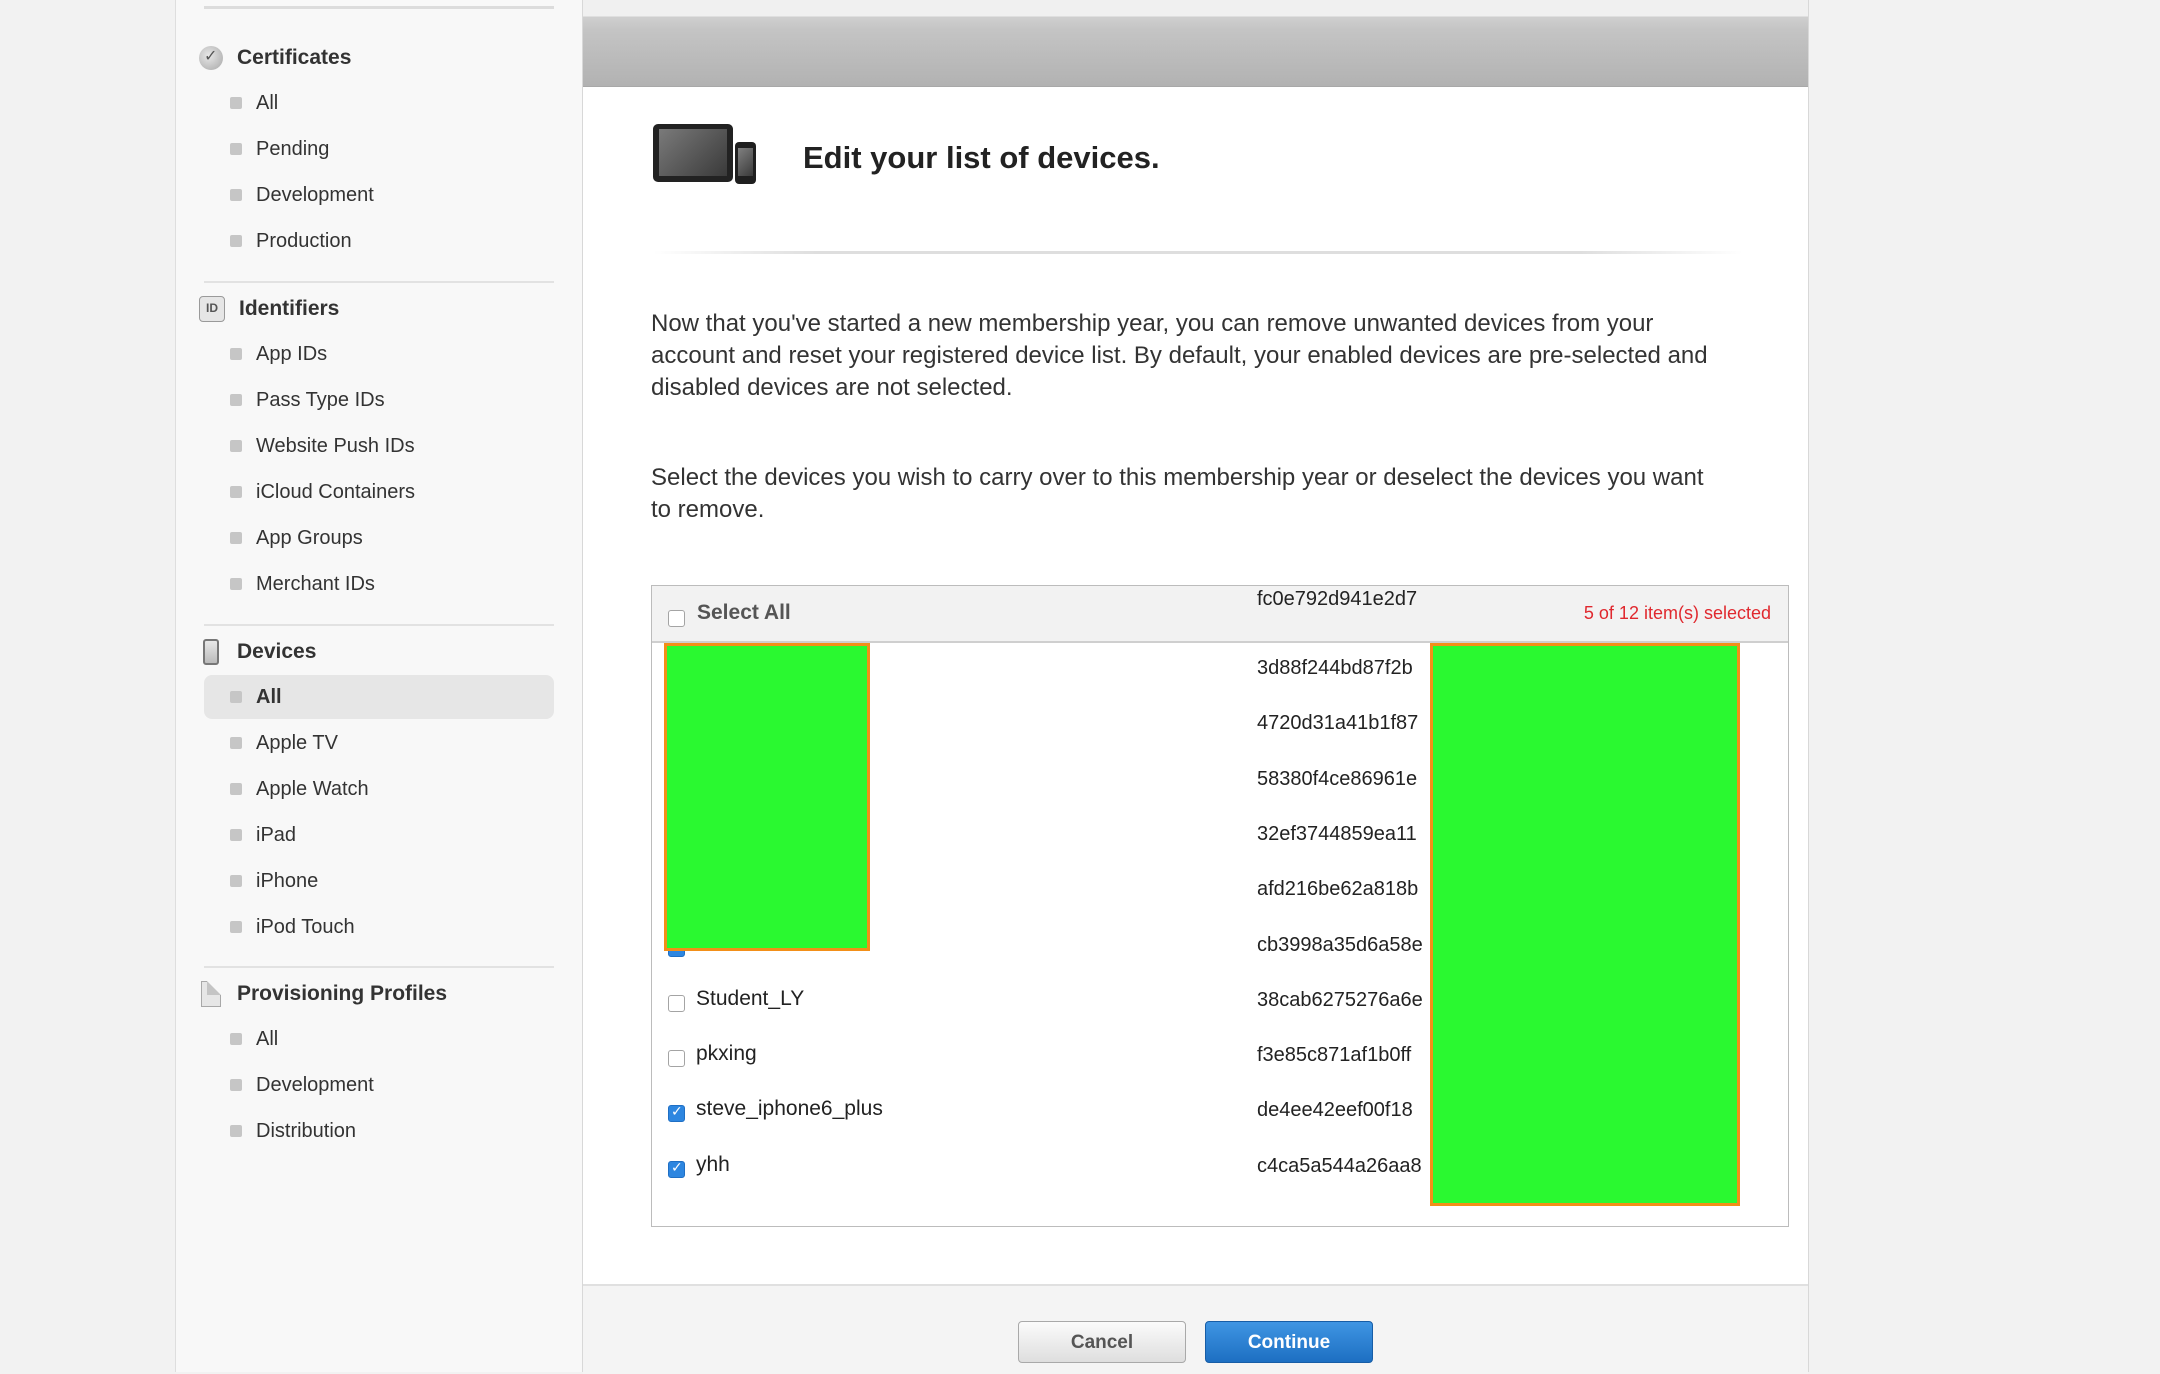 The image size is (2160, 1374). What do you see at coordinates (379, 1039) in the screenshot?
I see `sidebar-item-profiles-all: All` at bounding box center [379, 1039].